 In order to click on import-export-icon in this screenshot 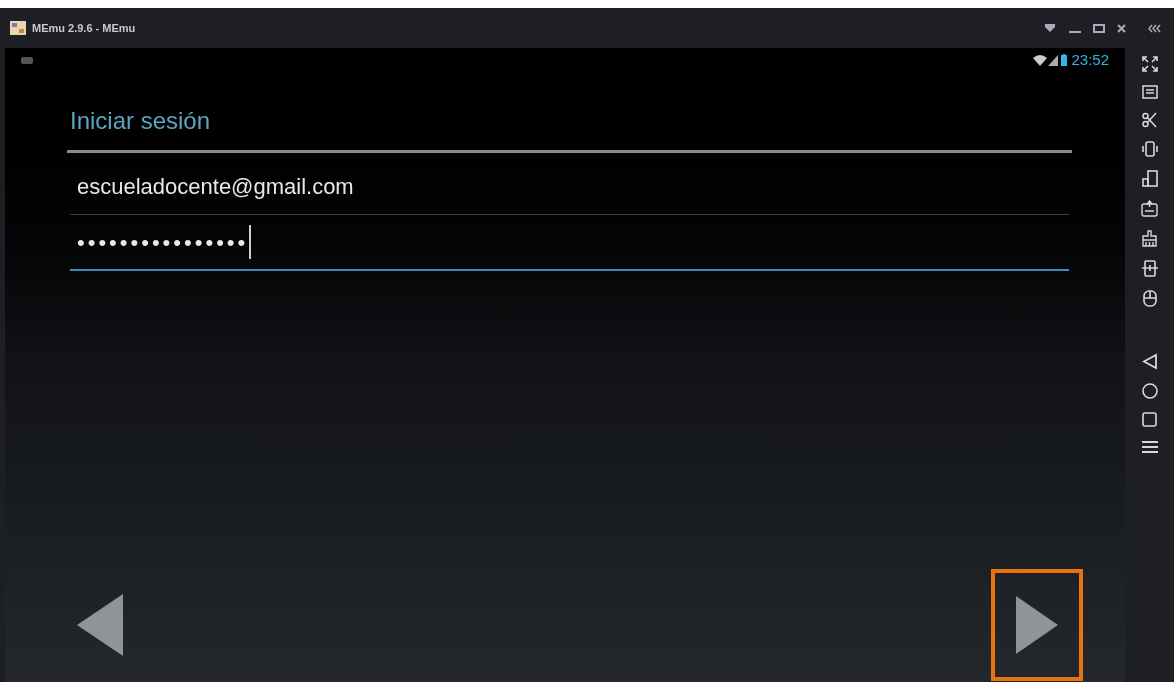, I will do `click(1149, 268)`.